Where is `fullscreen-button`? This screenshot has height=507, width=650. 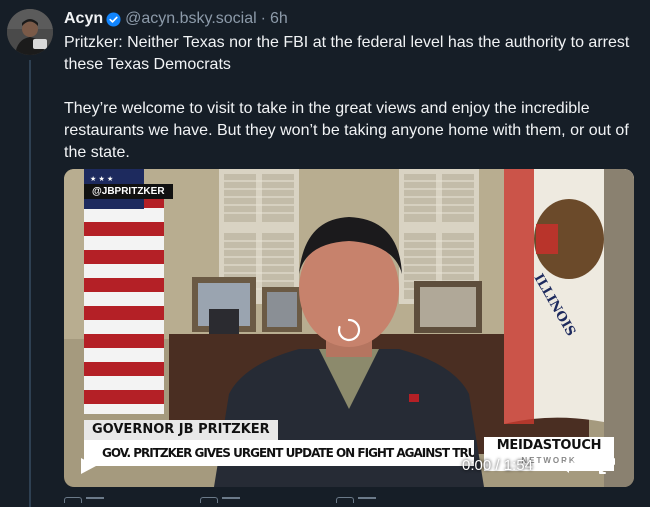
fullscreen-button is located at coordinates (607, 466).